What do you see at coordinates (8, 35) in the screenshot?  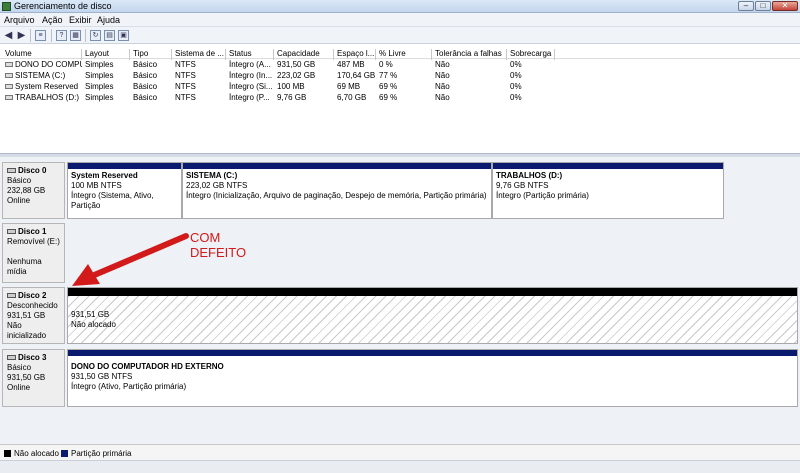 I see `back-arrow-icon: ◀` at bounding box center [8, 35].